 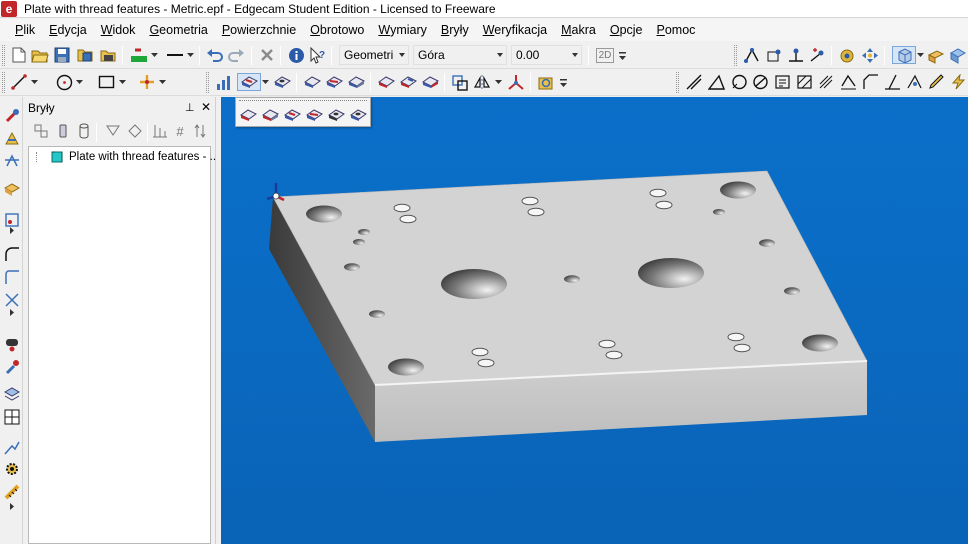 What do you see at coordinates (374, 55) in the screenshot?
I see `layer-select: Geometri` at bounding box center [374, 55].